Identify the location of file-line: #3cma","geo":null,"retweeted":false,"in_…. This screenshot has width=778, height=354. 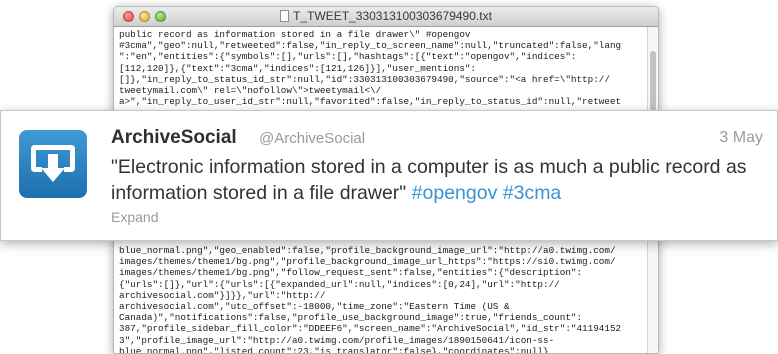
(370, 46).